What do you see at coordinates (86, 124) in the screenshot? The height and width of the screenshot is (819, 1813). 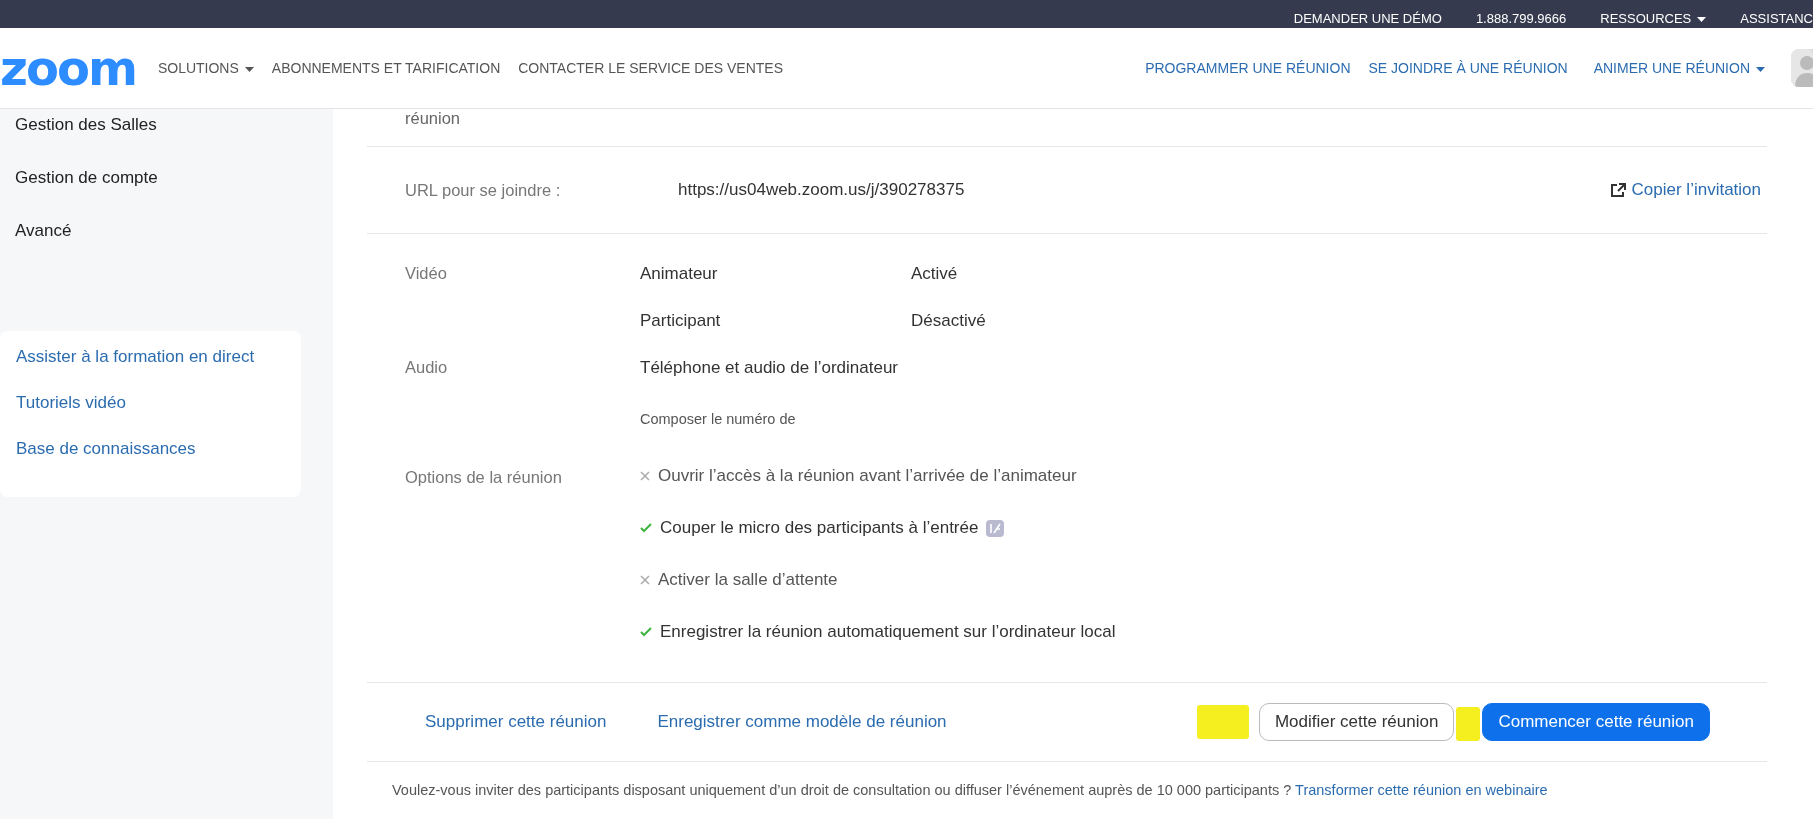 I see `sidebar-item: Gestion des Salles` at bounding box center [86, 124].